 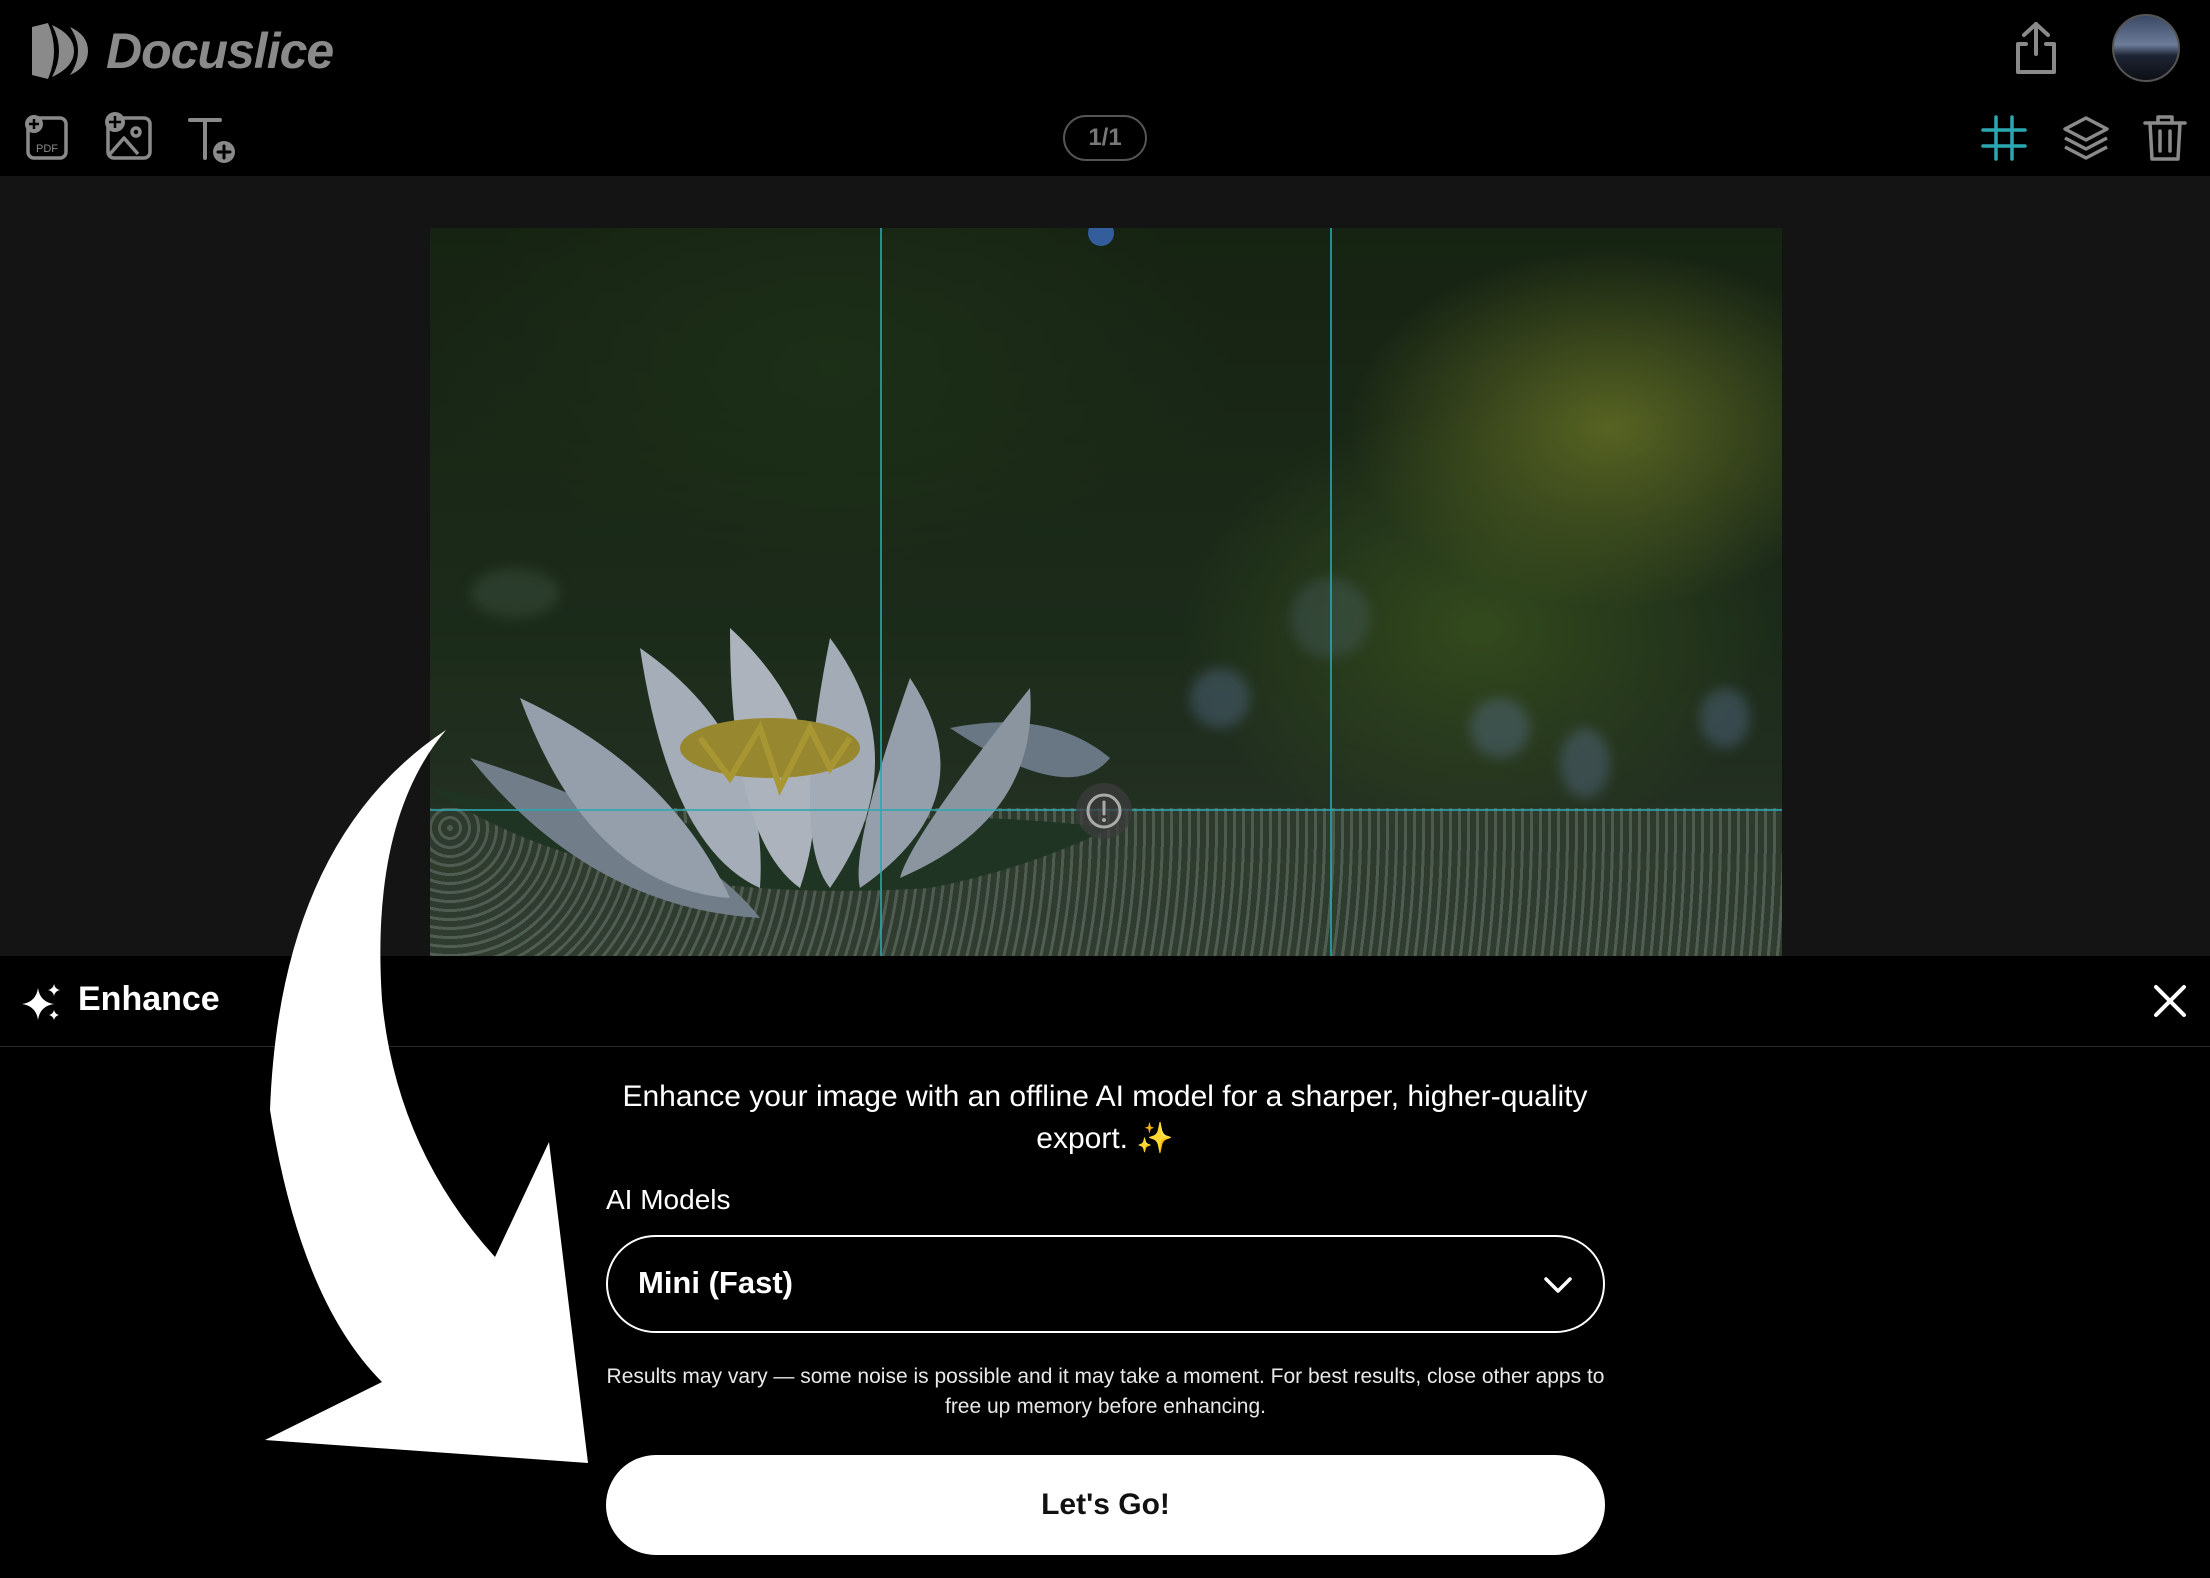 I want to click on app-logo: Docuslice, so click(x=180, y=51).